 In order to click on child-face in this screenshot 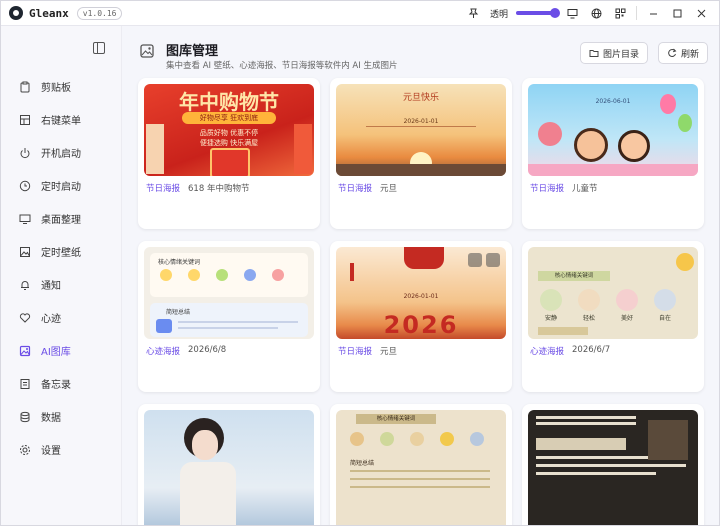, I will do `click(591, 145)`.